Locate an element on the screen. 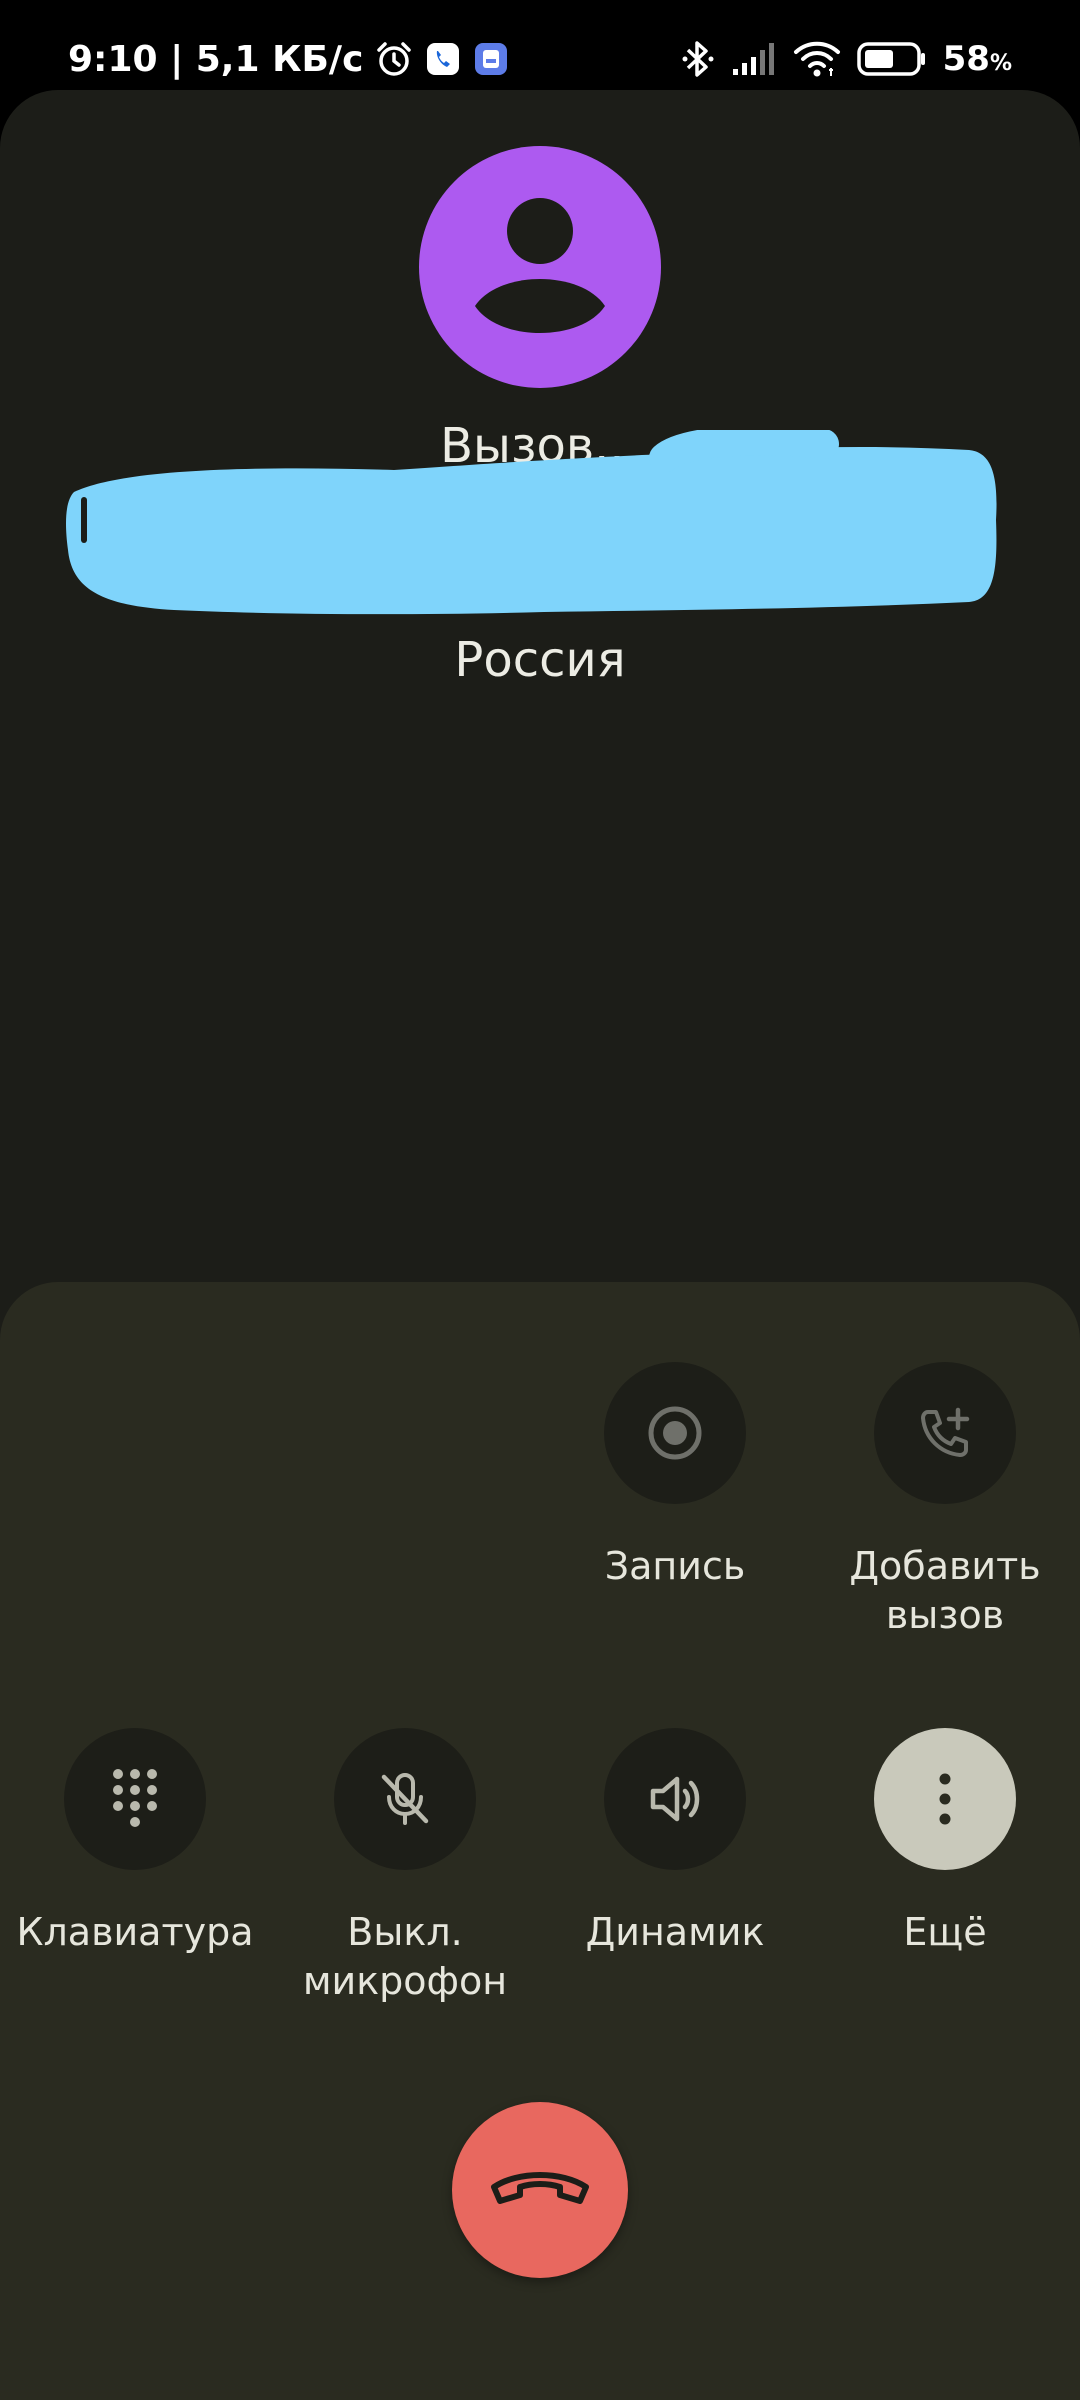  add-call-icon is located at coordinates (945, 1432).